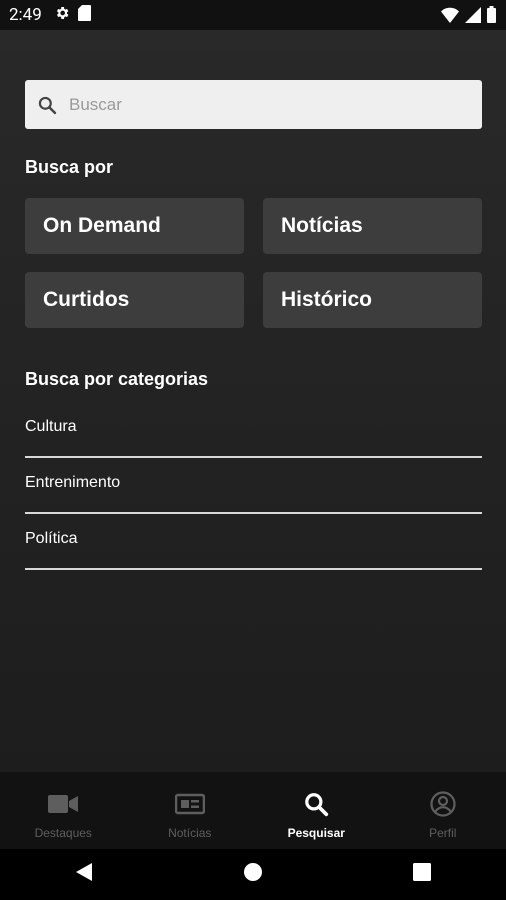  What do you see at coordinates (473, 17) in the screenshot?
I see `signal-icon` at bounding box center [473, 17].